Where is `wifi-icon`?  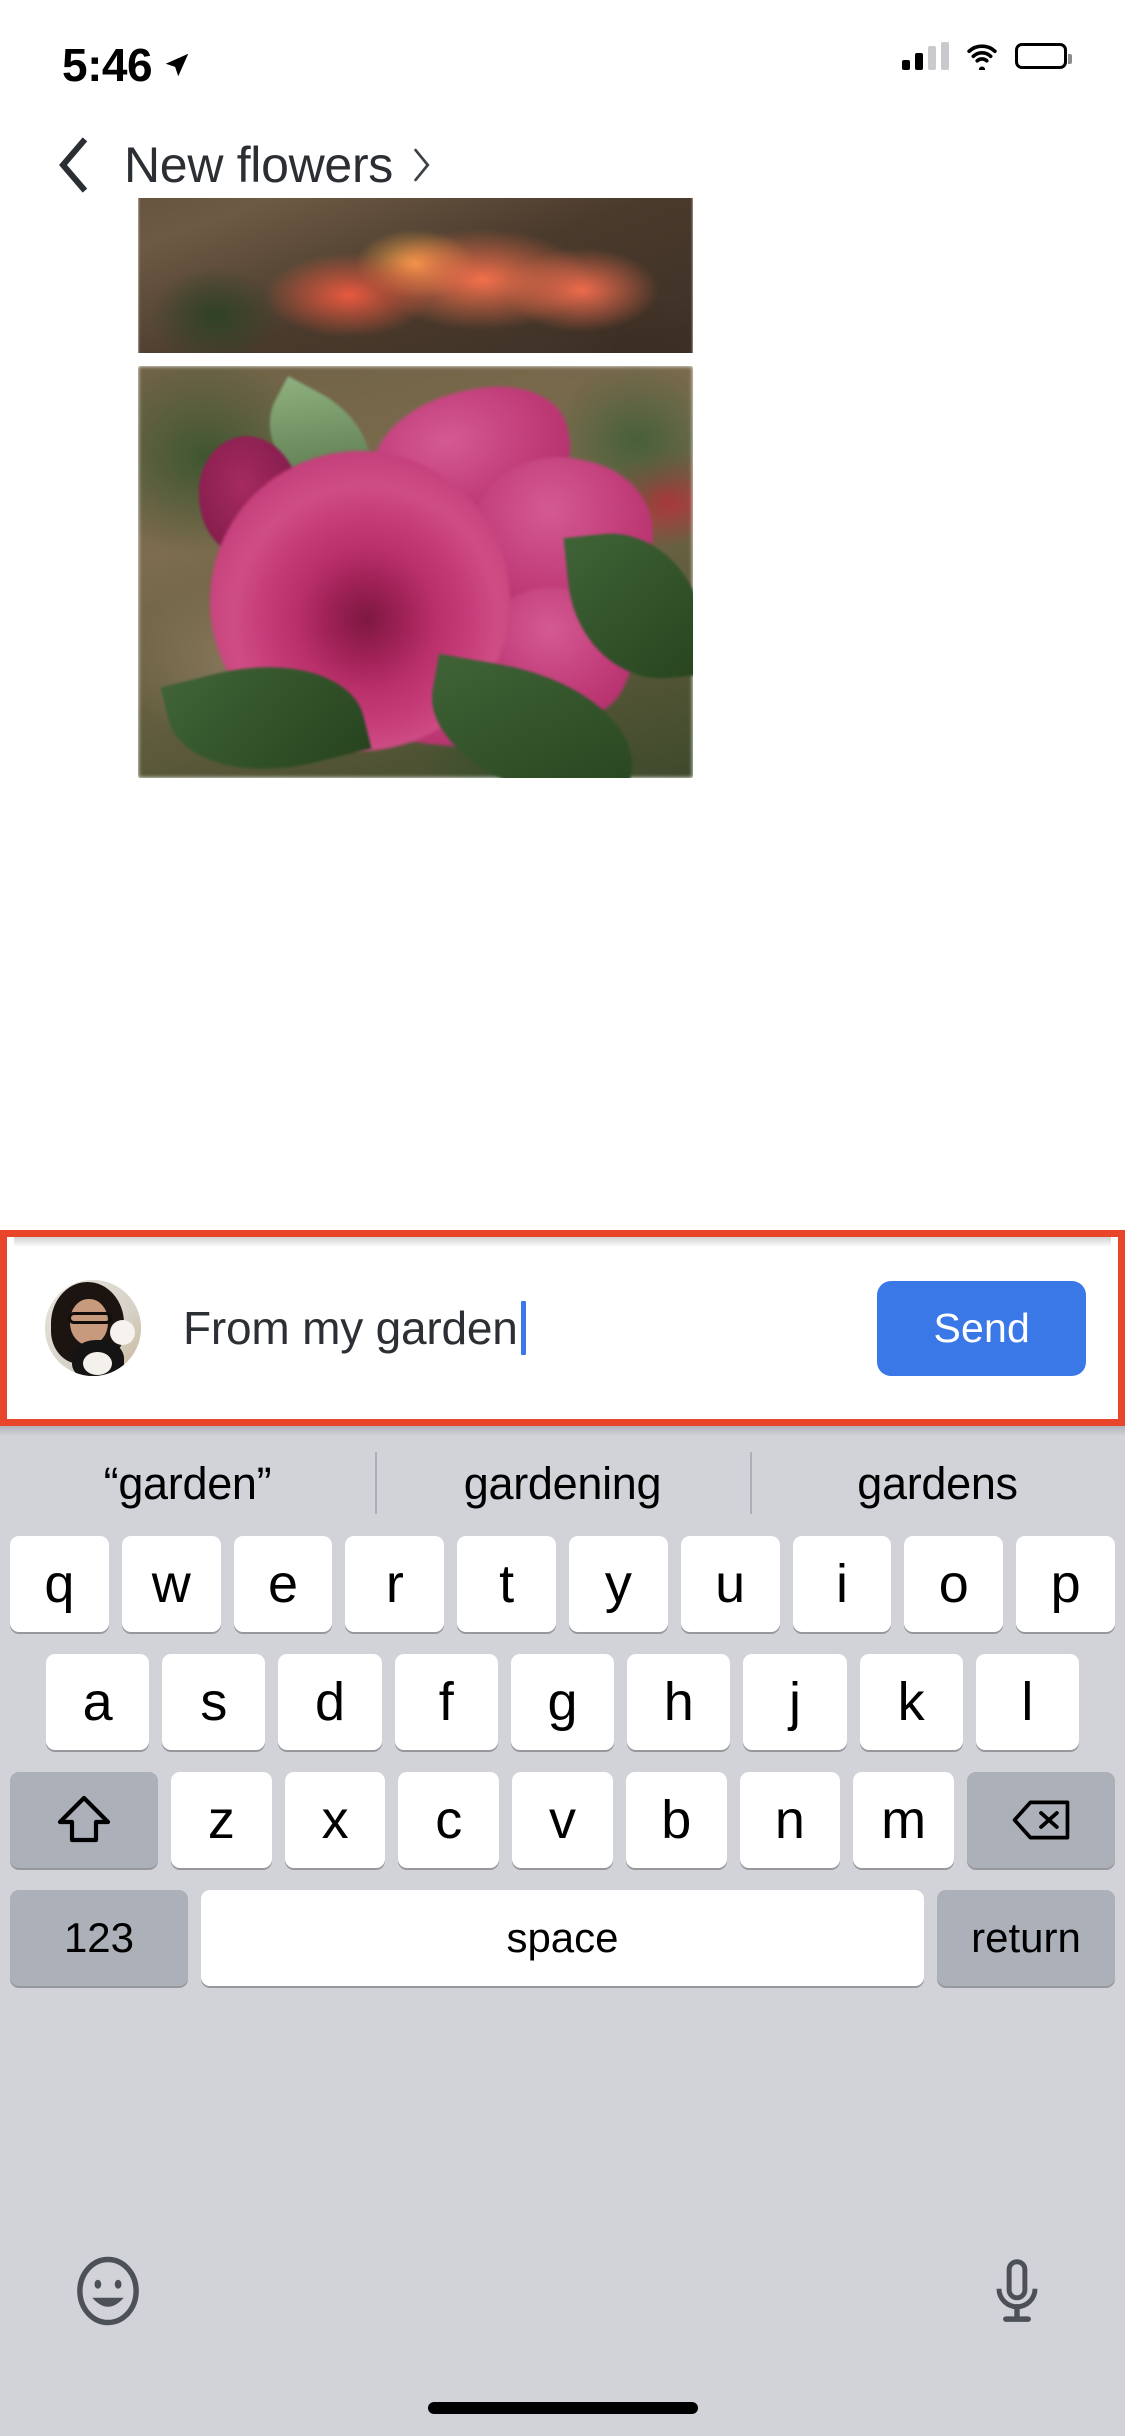 wifi-icon is located at coordinates (982, 57).